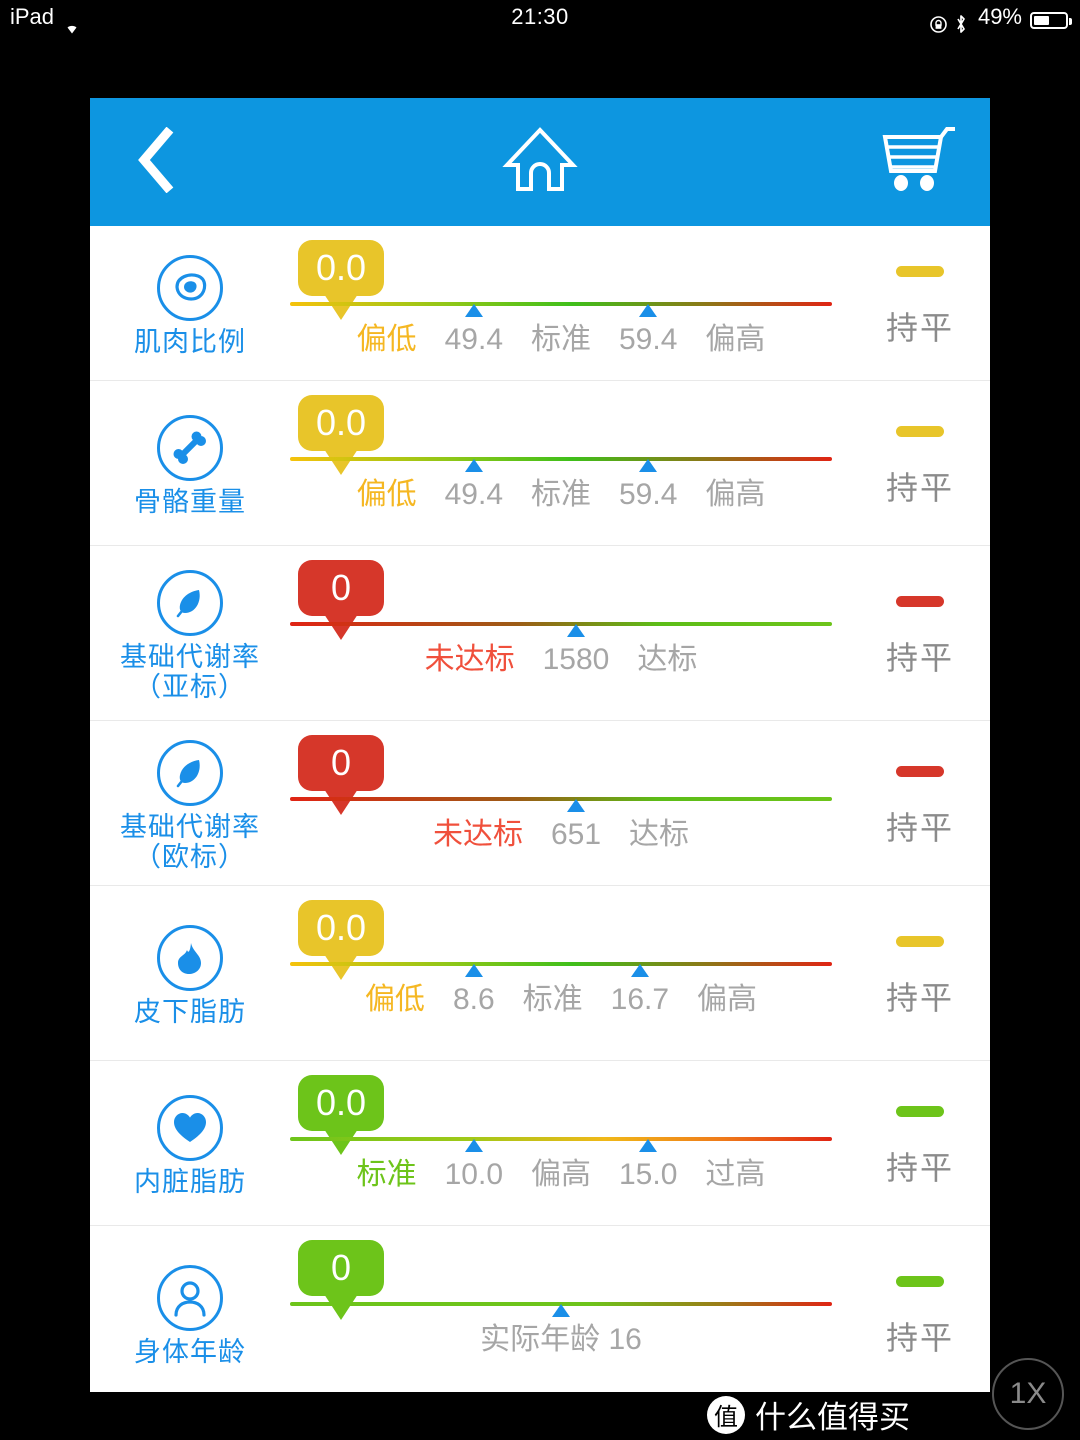 This screenshot has height=1440, width=1080. I want to click on metric-name-sublabel: （欧标）, so click(190, 857).